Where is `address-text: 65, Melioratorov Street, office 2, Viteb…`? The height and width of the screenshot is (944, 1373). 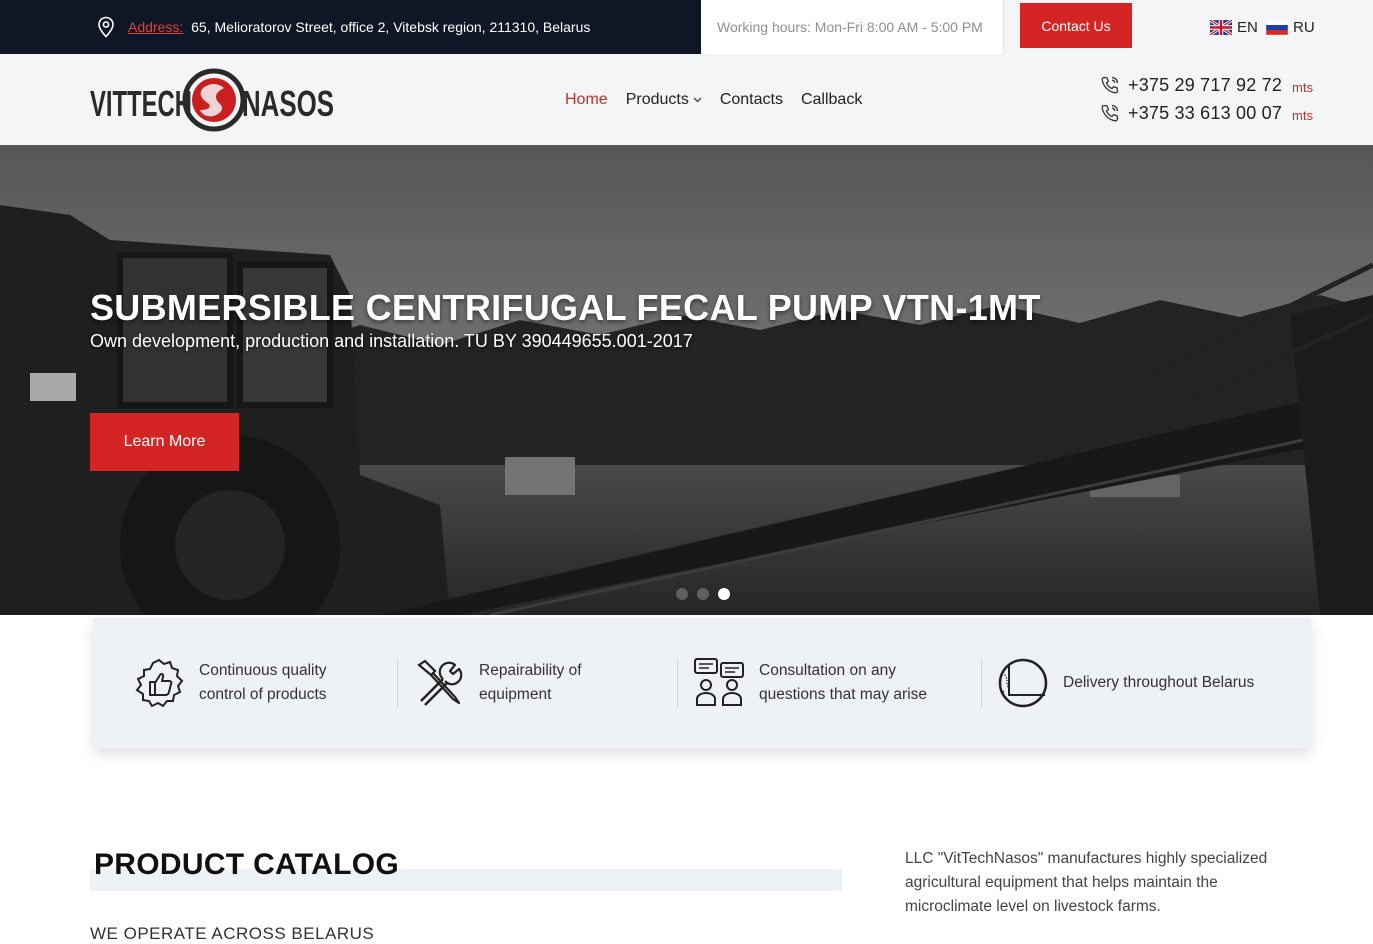 address-text: 65, Melioratorov Street, office 2, Viteb… is located at coordinates (391, 27).